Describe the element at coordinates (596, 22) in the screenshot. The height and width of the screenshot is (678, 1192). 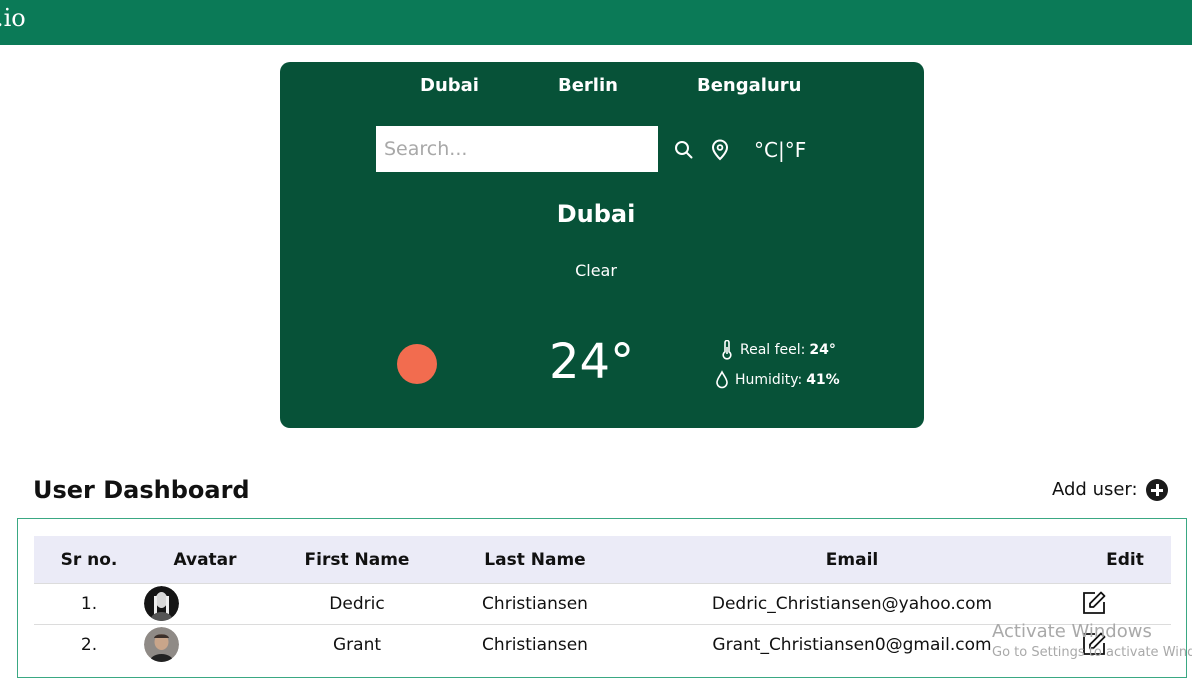
I see `top-nav-bar: .io` at that location.